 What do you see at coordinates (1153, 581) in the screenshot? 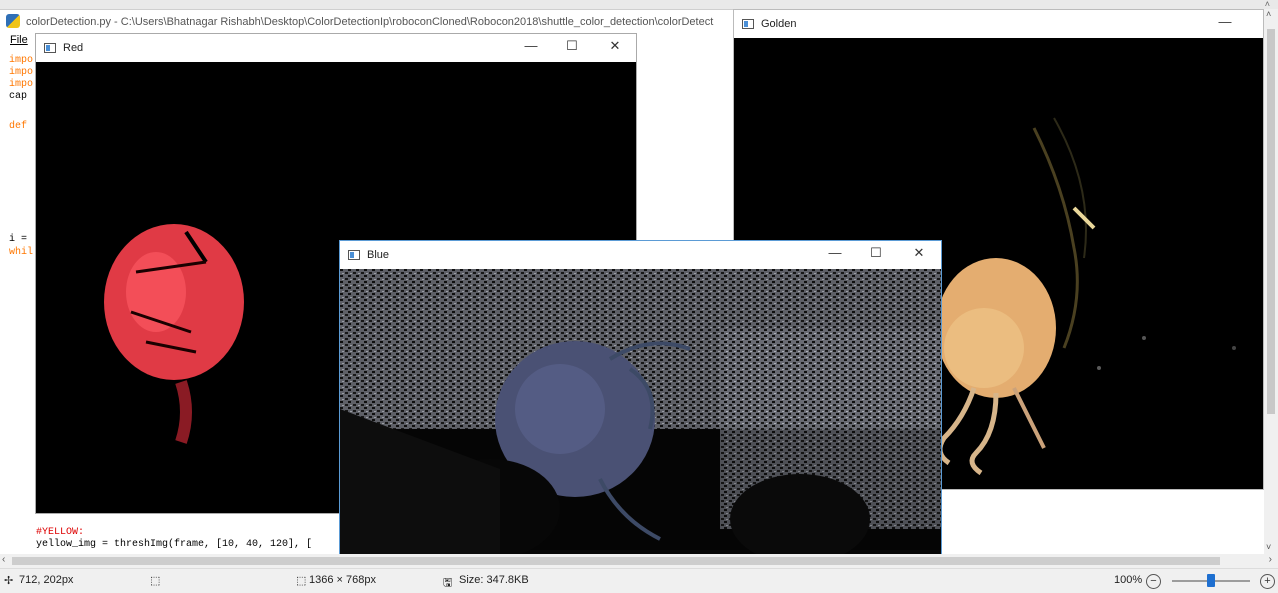
I see `zoom-out-button: −` at bounding box center [1153, 581].